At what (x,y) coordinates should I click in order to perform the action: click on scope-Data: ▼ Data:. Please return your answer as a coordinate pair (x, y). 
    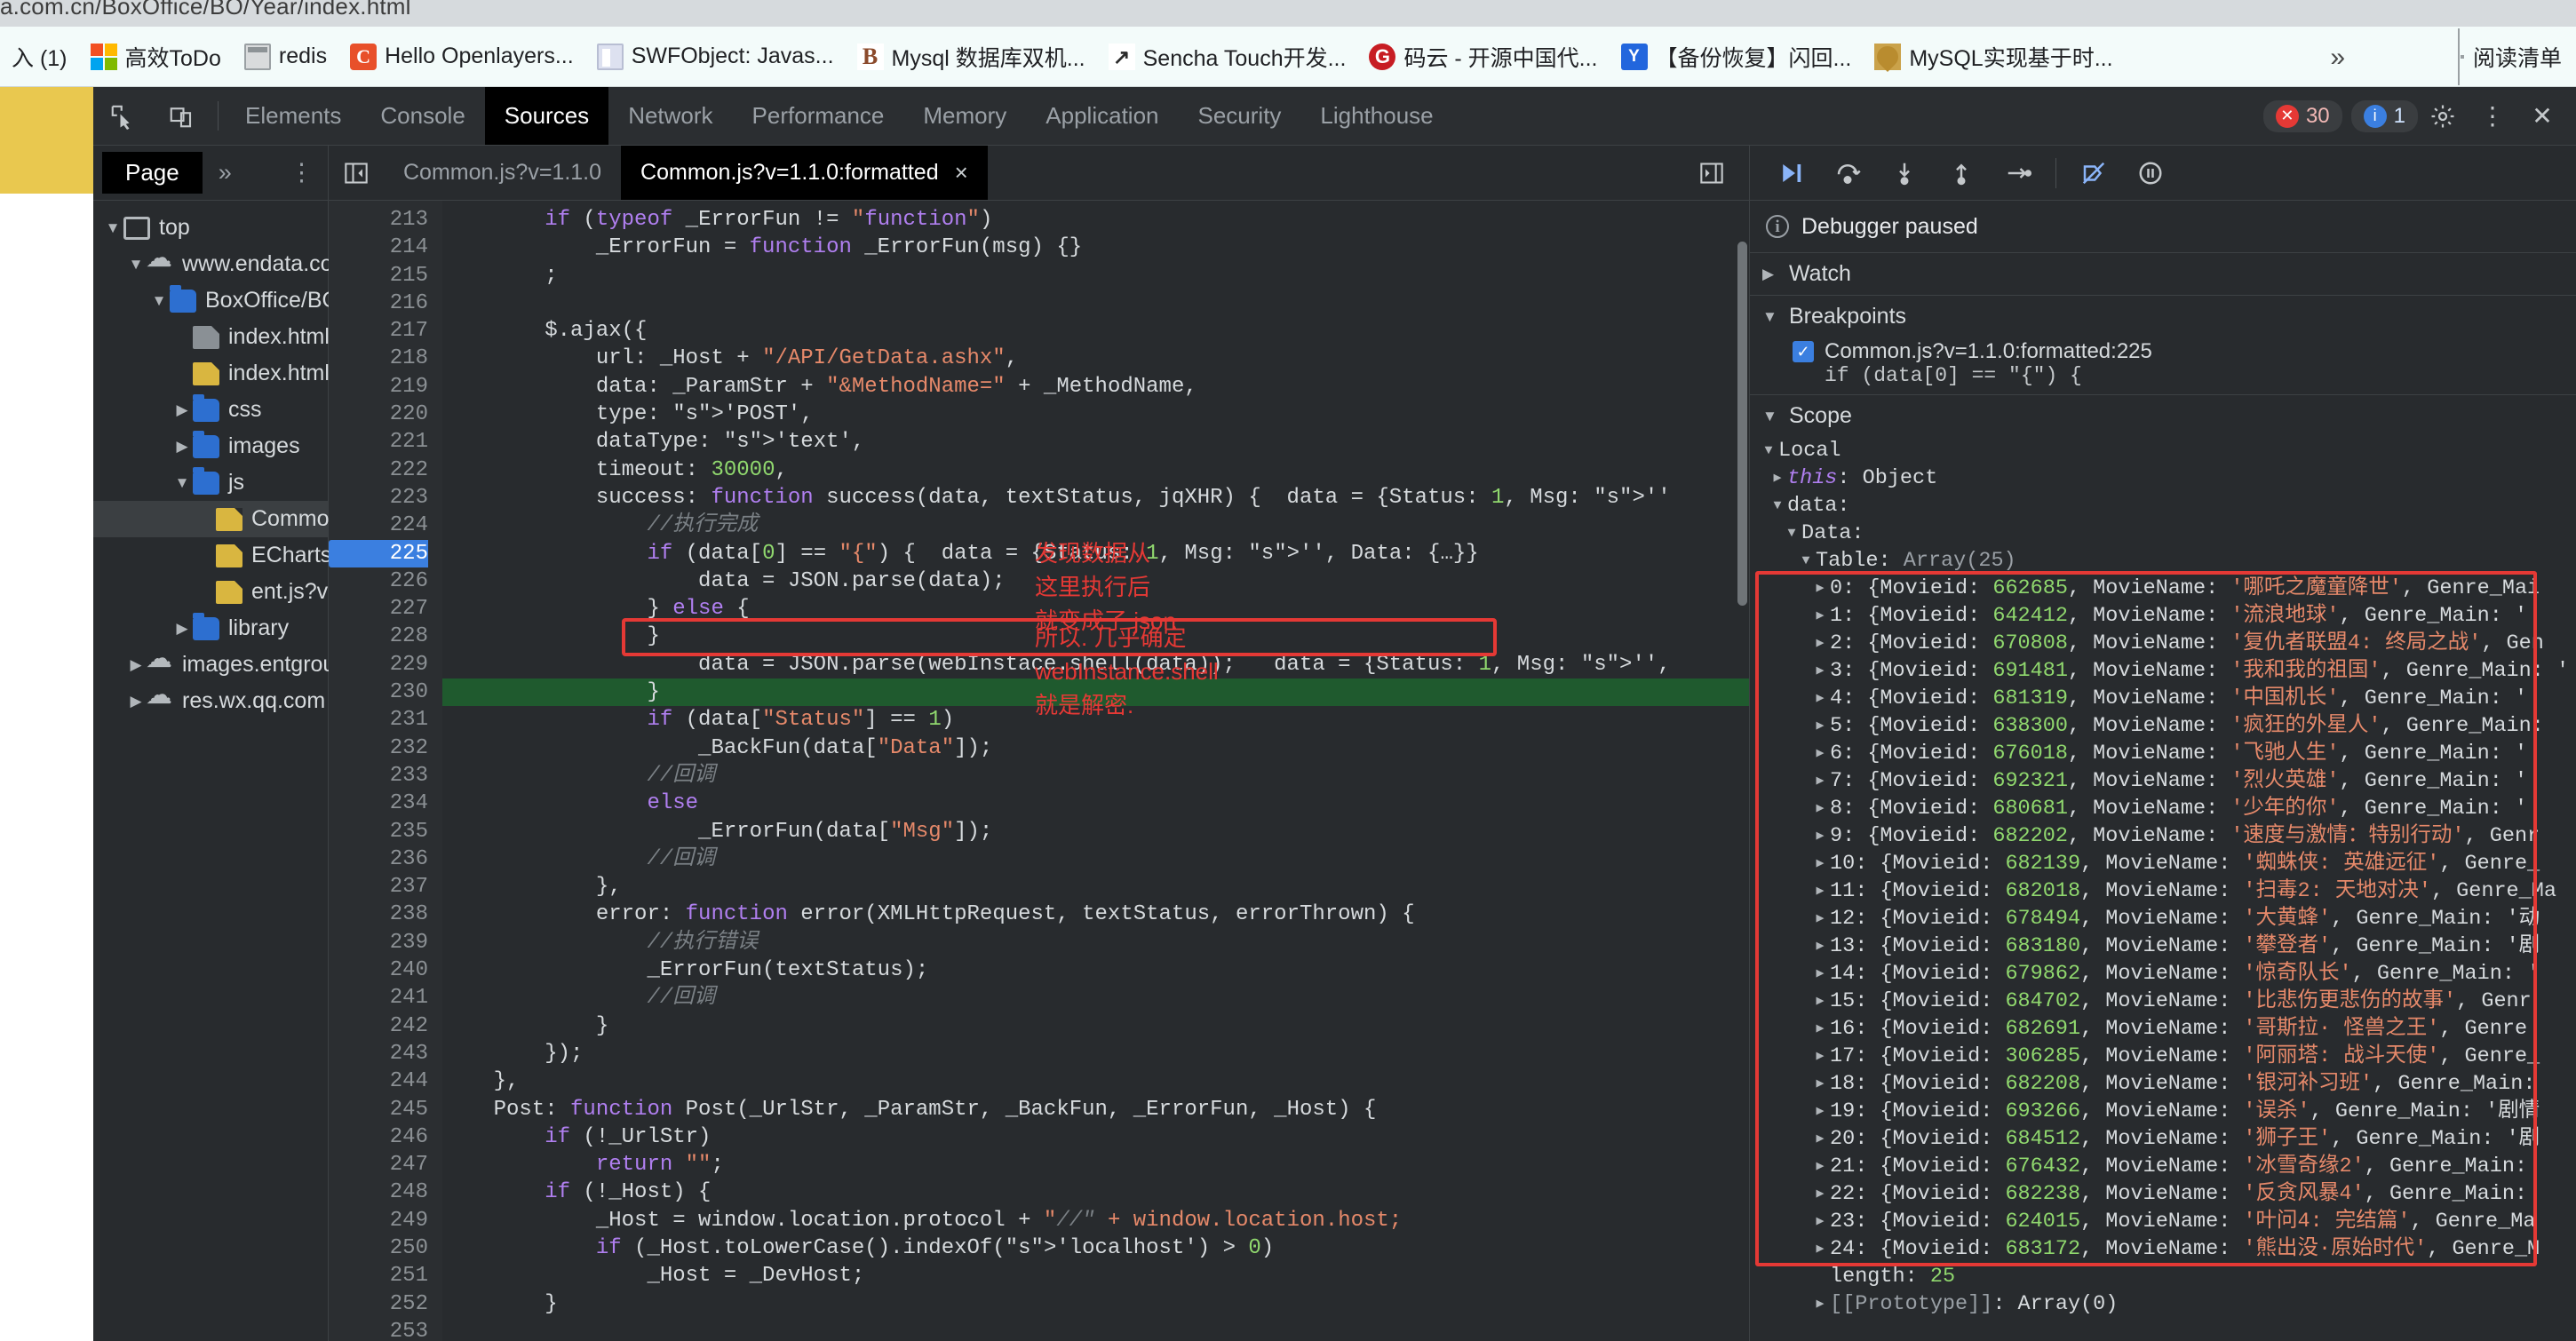
    Looking at the image, I should click on (2165, 533).